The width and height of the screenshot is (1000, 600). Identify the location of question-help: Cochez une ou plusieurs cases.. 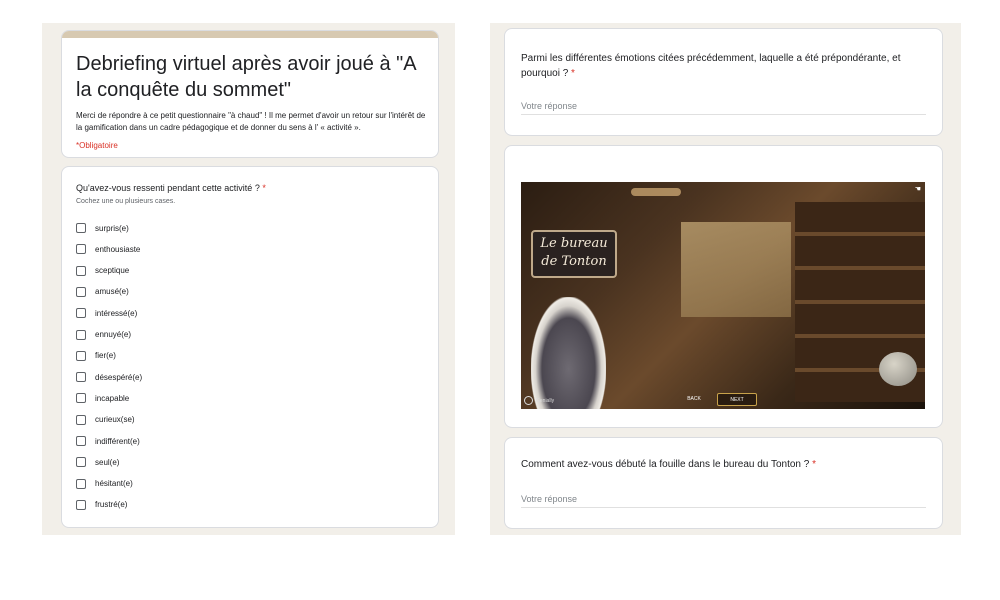
(126, 201).